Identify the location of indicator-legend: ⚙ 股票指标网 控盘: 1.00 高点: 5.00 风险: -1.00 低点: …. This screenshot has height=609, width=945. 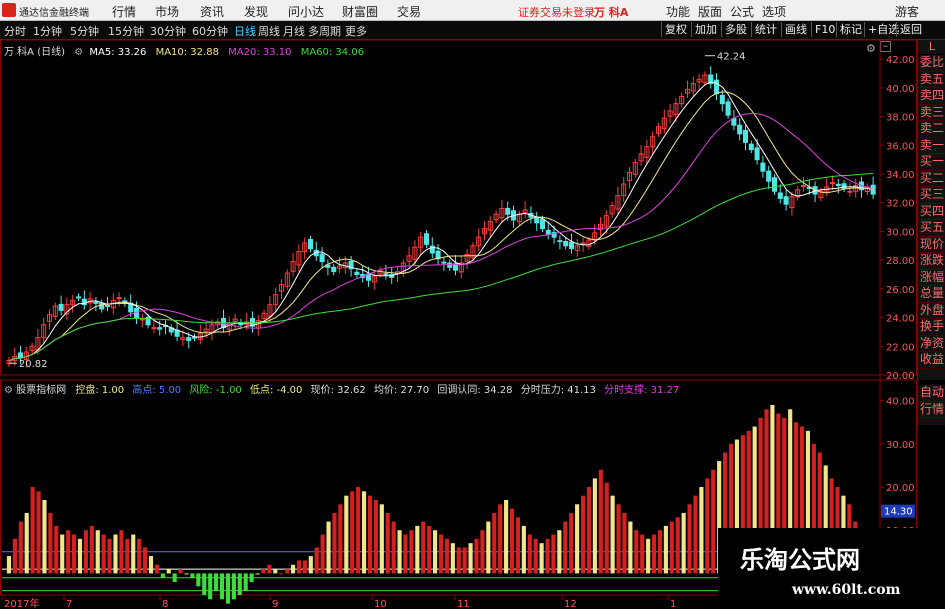
(341, 388).